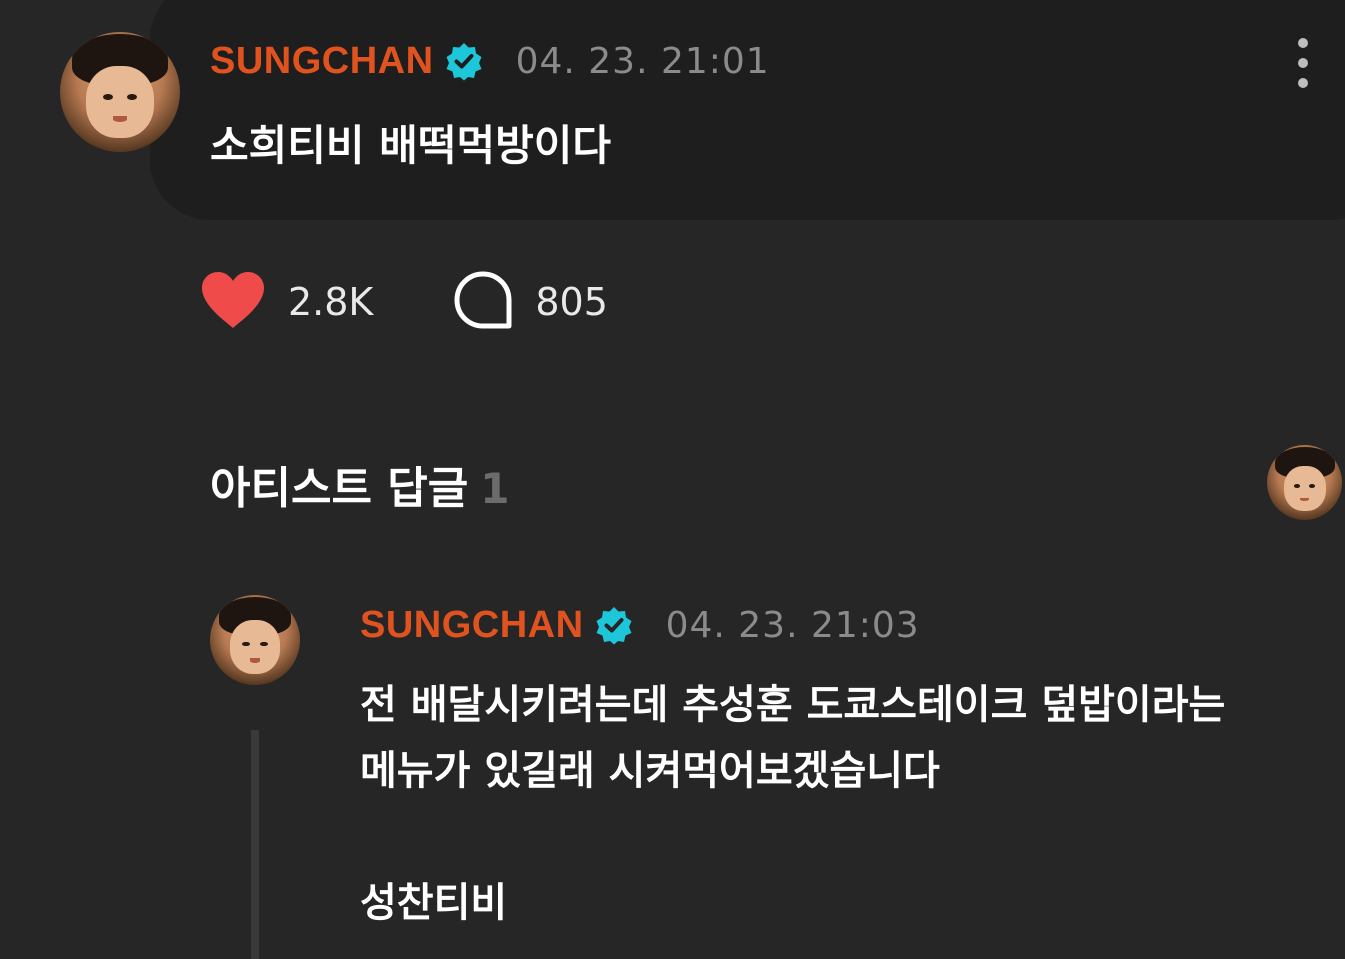 This screenshot has height=959, width=1345. I want to click on post-timestamp: 04. 23. 21:01, so click(642, 61).